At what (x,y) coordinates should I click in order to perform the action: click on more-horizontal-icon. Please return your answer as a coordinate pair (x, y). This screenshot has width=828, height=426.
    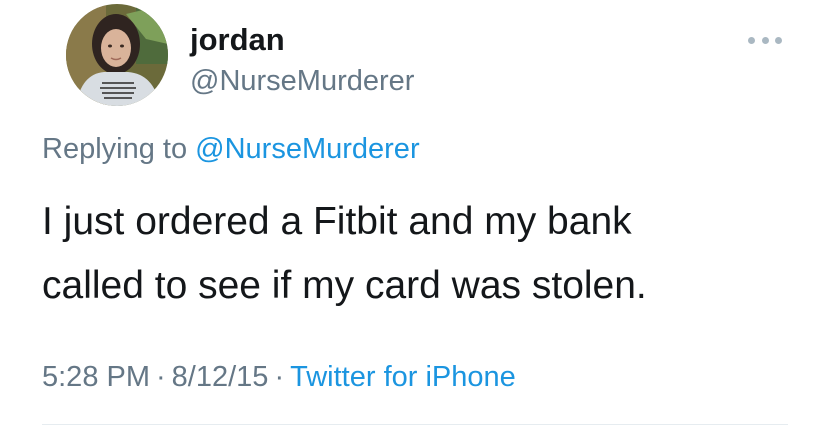
    Looking at the image, I should click on (765, 40).